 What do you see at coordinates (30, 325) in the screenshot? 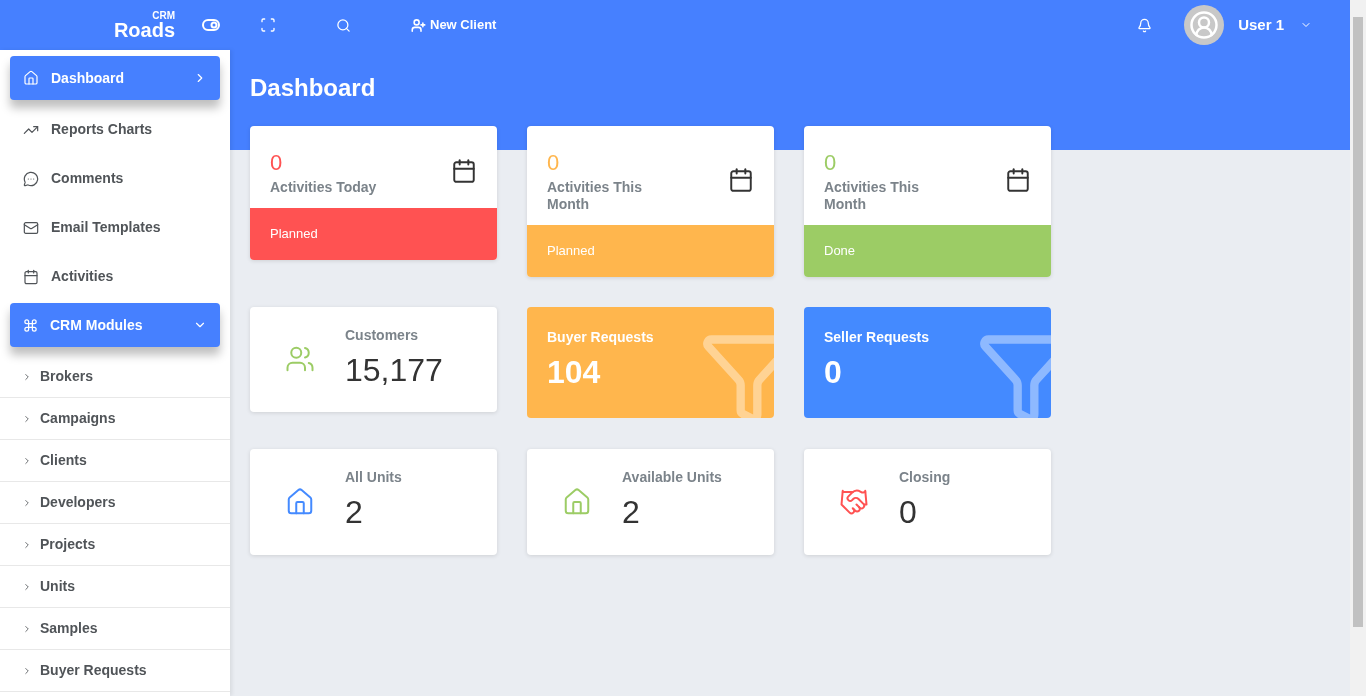
I see `command-icon` at bounding box center [30, 325].